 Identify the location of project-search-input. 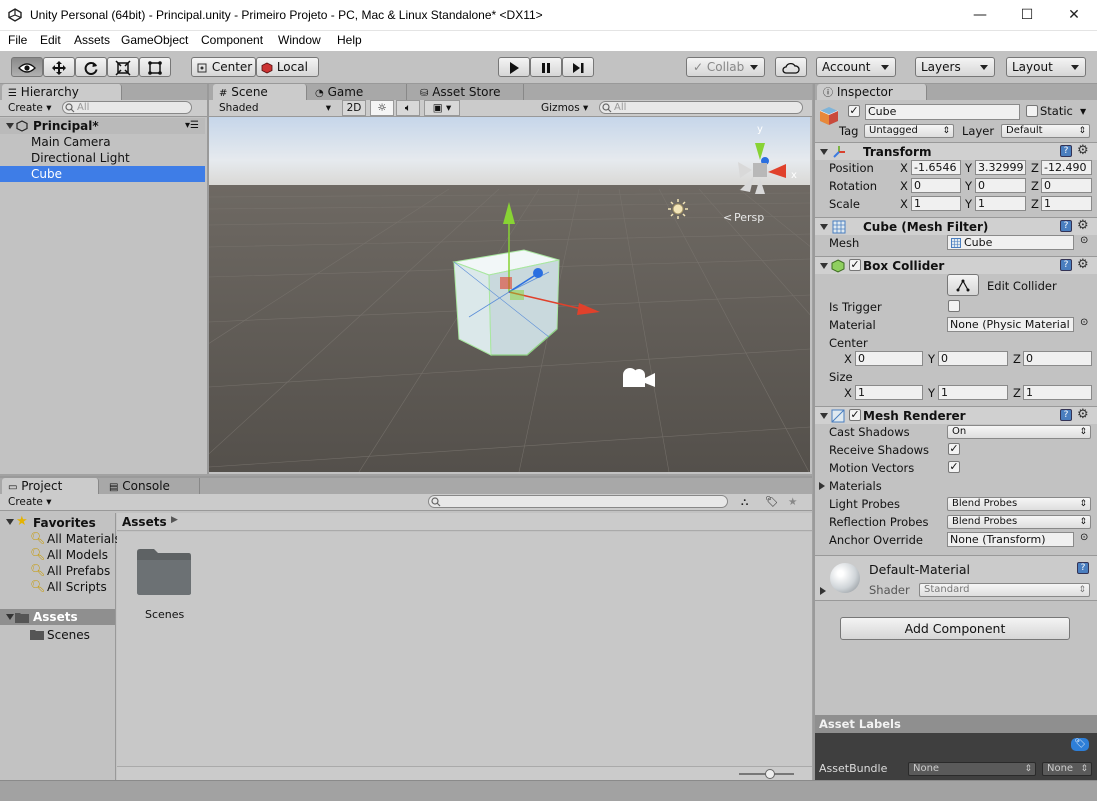
(578, 501).